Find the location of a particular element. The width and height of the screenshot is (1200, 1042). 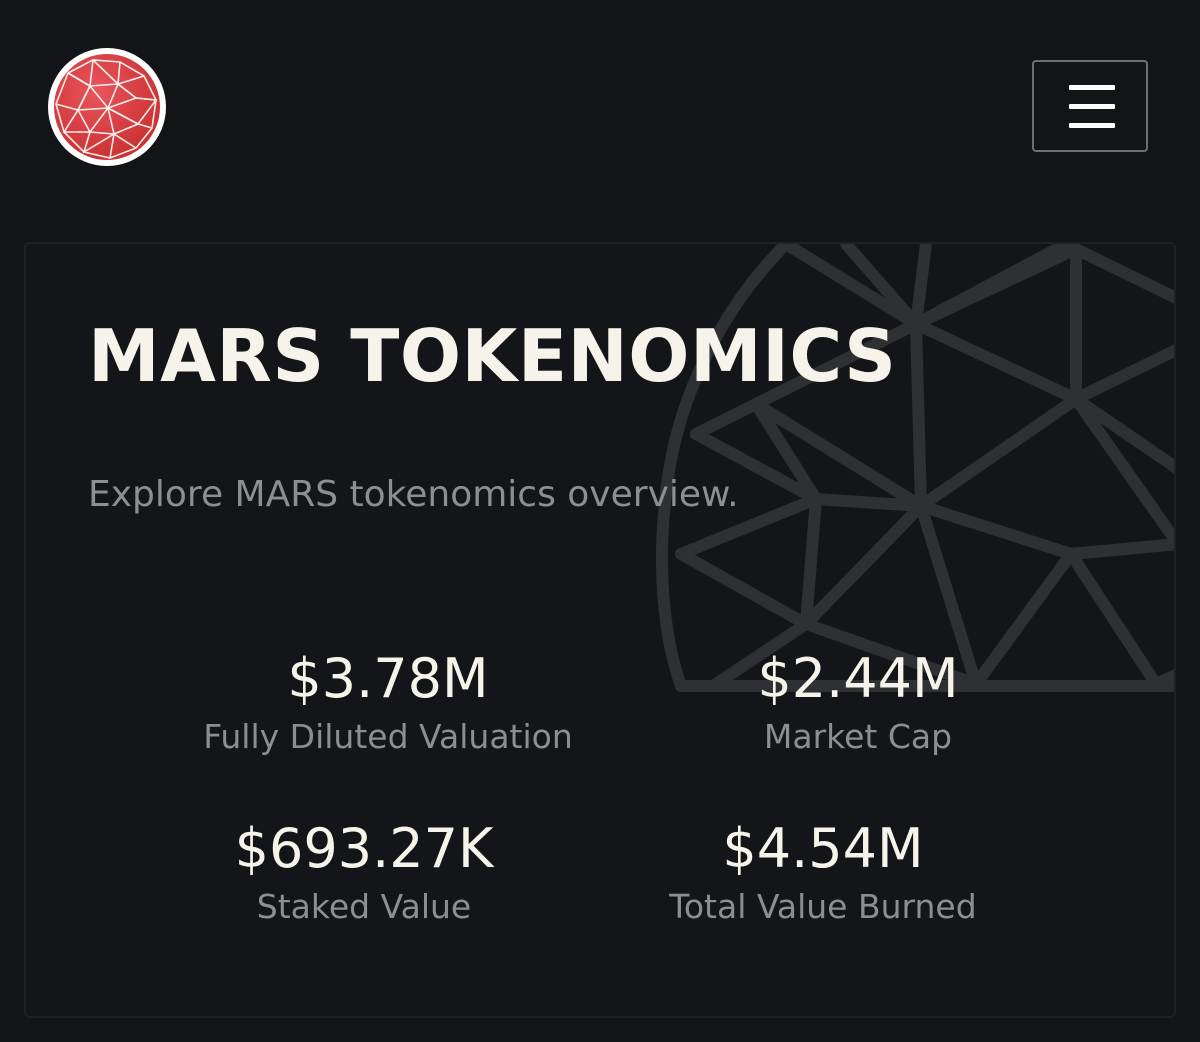

stat-total-value-burned: $4.54M Total Value Burned is located at coordinates (823, 873).